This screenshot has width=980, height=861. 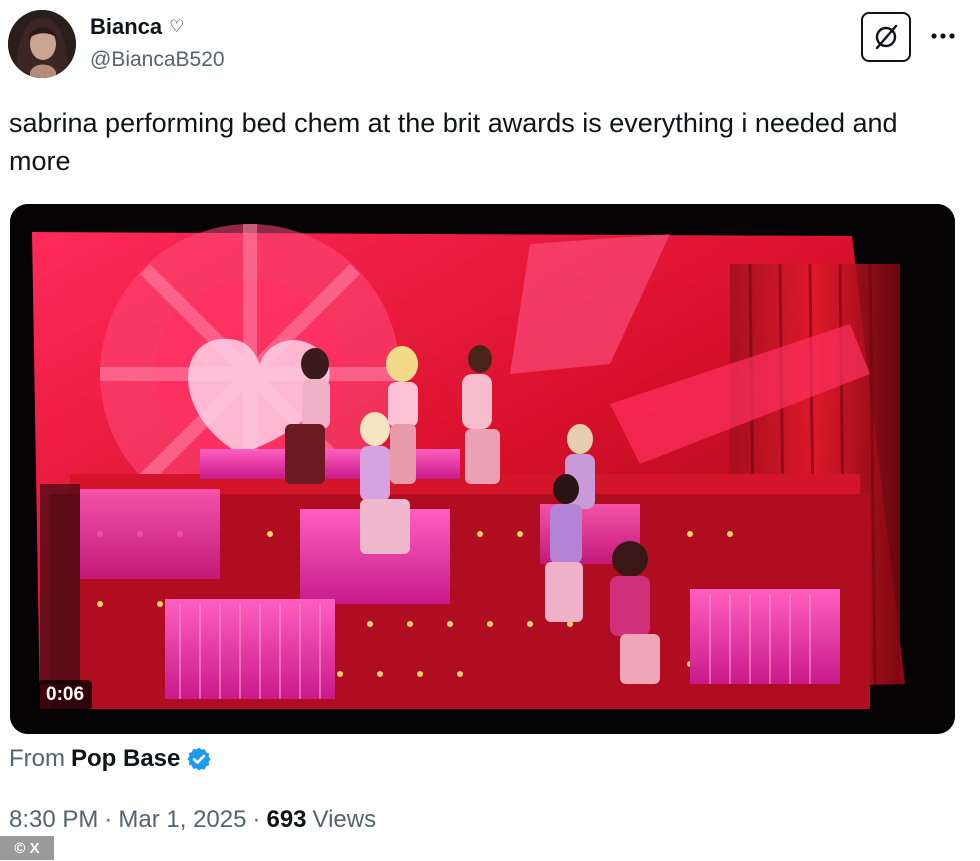 I want to click on author-name: Bianca ♡, so click(x=137, y=27).